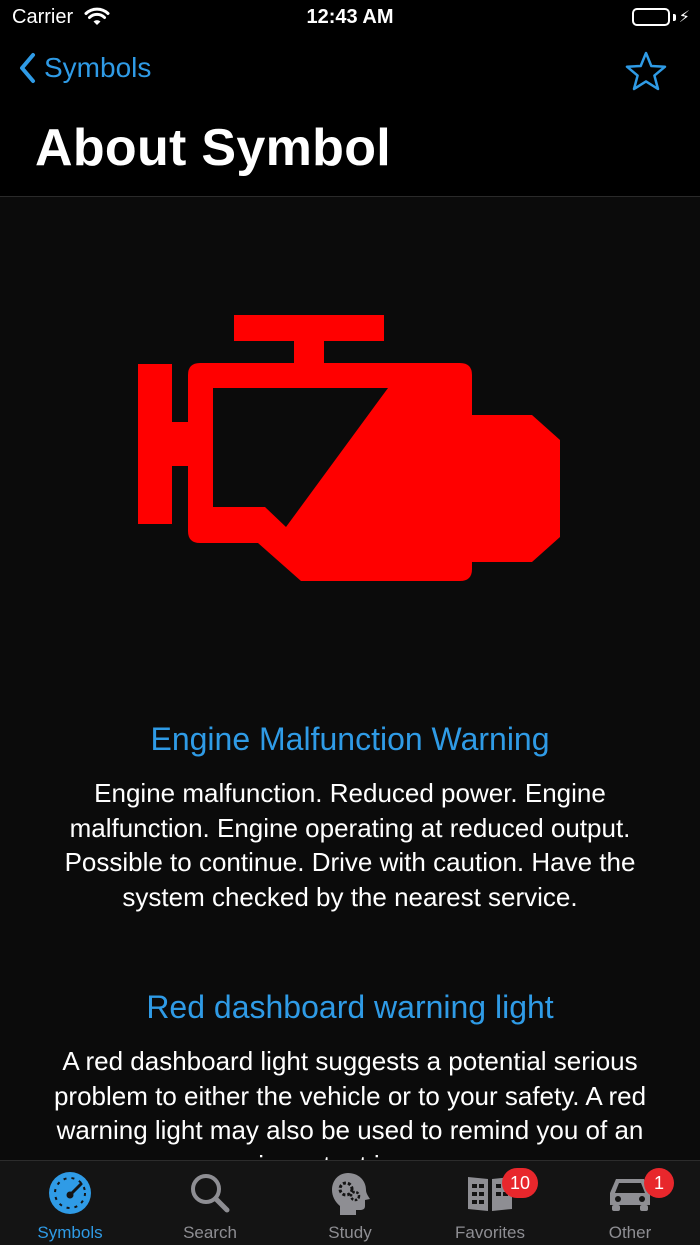 The width and height of the screenshot is (700, 1245). I want to click on tab-study: Study, so click(350, 1203).